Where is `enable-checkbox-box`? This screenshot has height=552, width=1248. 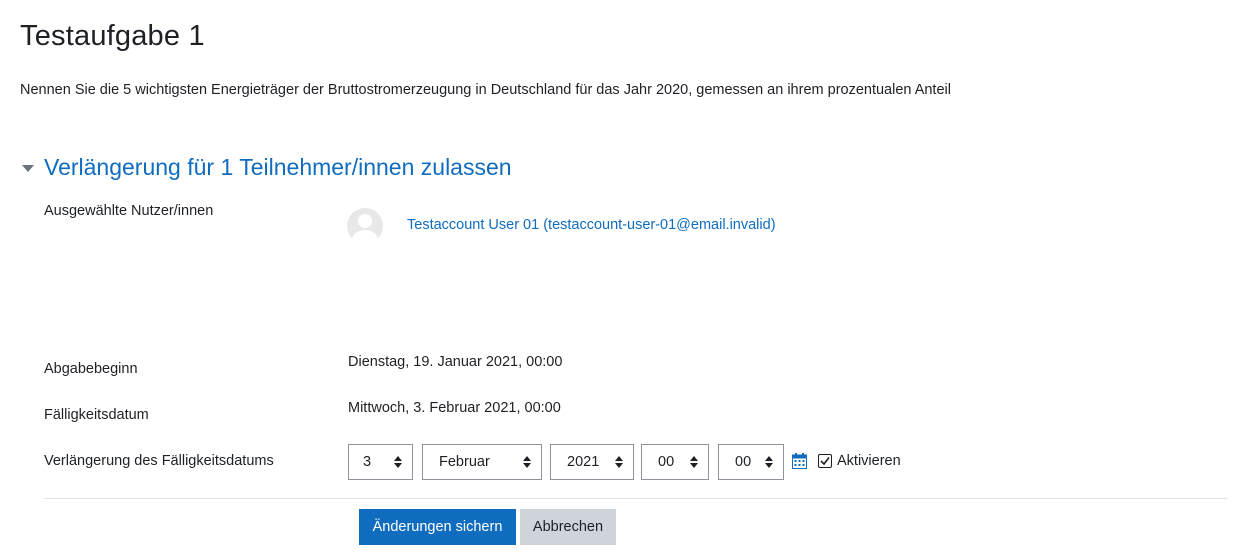
enable-checkbox-box is located at coordinates (825, 461).